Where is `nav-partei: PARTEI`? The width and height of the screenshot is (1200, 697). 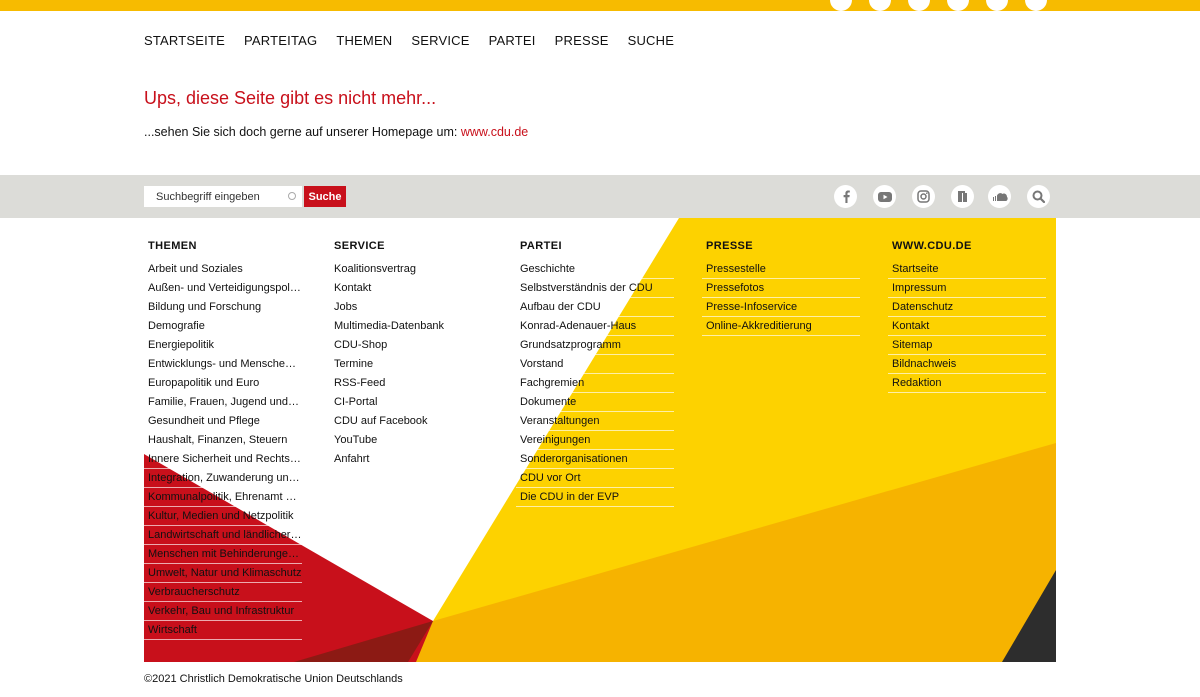 nav-partei: PARTEI is located at coordinates (512, 40).